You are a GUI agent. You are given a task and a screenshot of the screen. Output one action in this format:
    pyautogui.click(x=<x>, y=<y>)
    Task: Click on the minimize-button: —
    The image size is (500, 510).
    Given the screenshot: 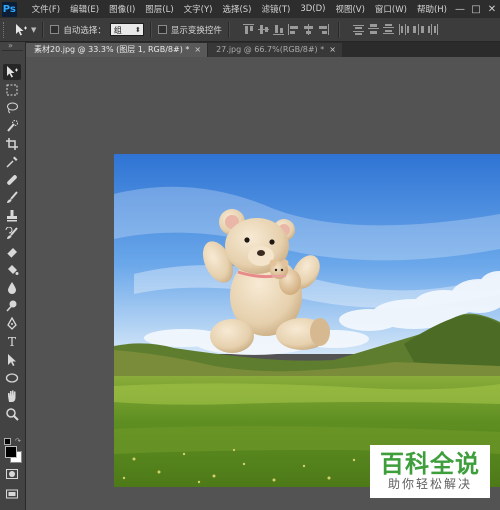 What is the action you would take?
    pyautogui.click(x=460, y=9)
    